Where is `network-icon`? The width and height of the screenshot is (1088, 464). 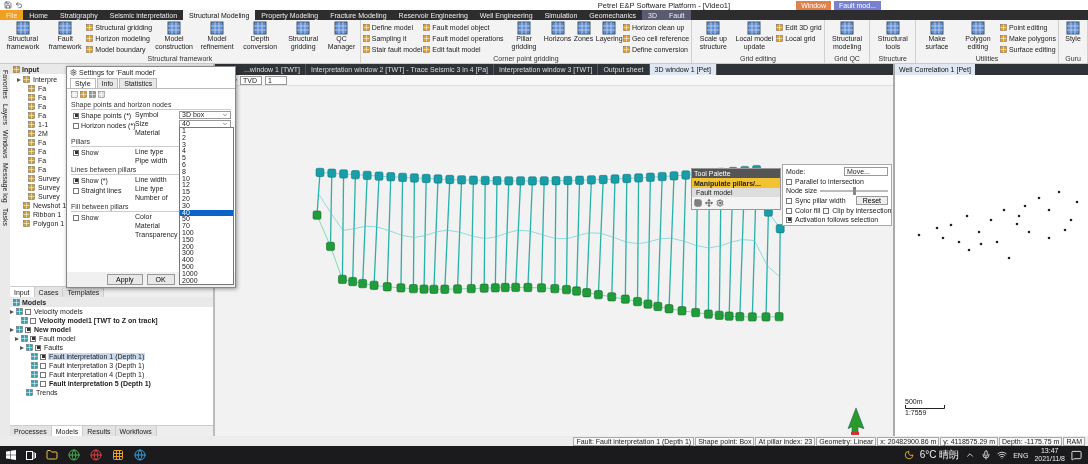
network-icon is located at coordinates (1002, 455).